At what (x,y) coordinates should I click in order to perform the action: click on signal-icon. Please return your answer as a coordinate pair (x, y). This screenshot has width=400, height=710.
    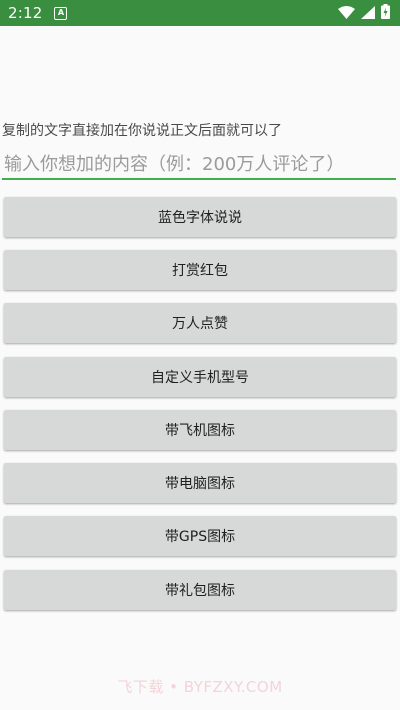
    Looking at the image, I should click on (368, 13).